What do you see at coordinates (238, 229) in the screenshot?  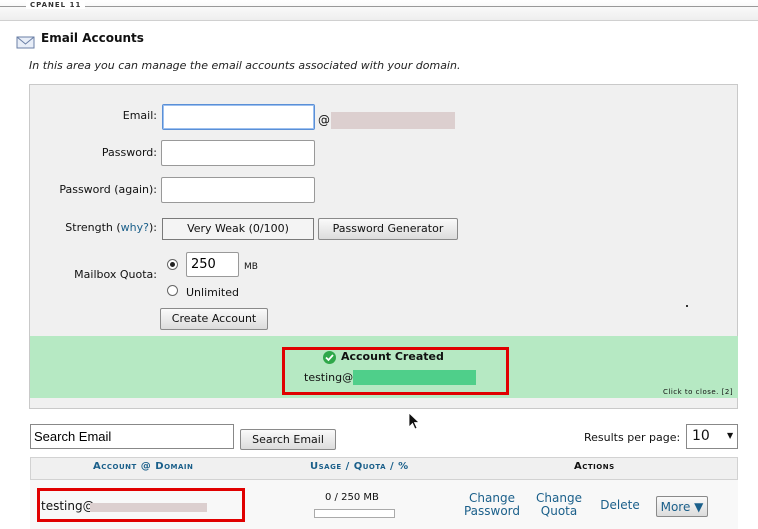 I see `strength-meter: Very Weak (0/100)` at bounding box center [238, 229].